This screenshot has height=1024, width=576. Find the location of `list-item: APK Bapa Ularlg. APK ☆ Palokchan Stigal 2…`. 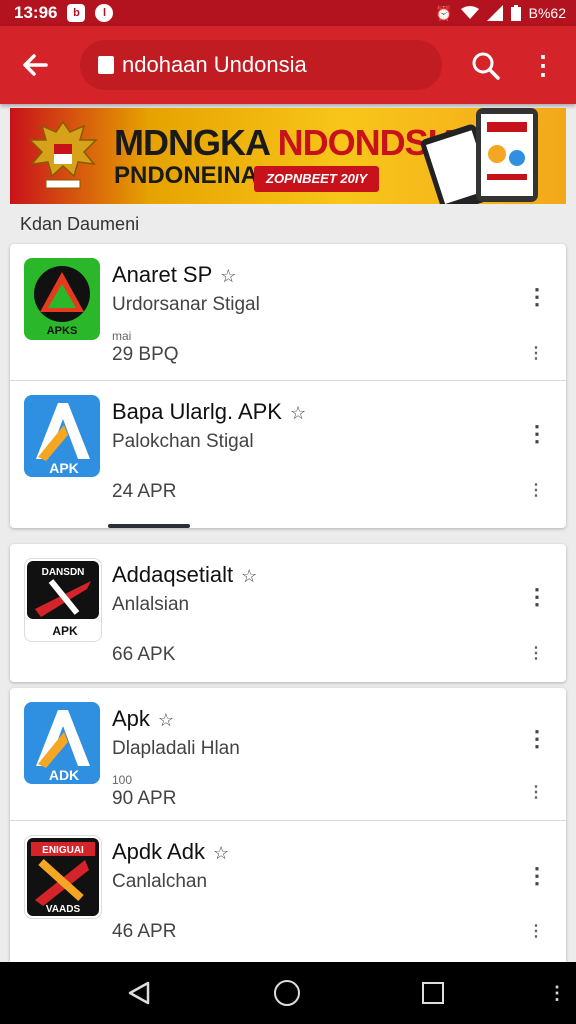

list-item: APK Bapa Ularlg. APK ☆ Palokchan Stigal 2… is located at coordinates (288, 454).